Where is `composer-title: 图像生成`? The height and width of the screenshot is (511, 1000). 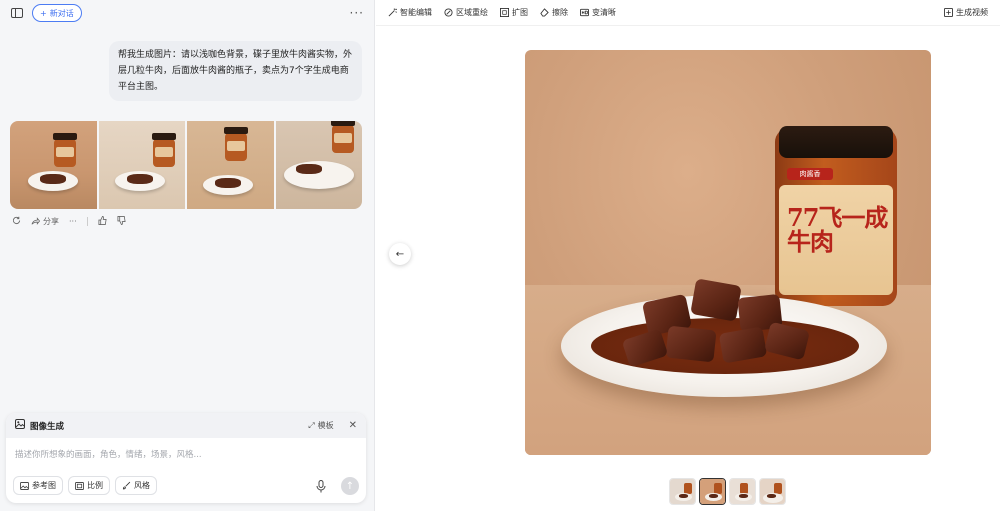 composer-title: 图像生成 is located at coordinates (47, 426).